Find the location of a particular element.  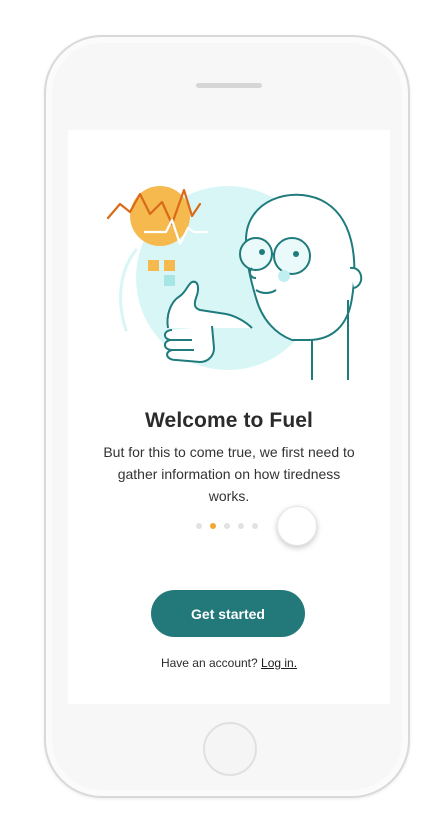

pagination-dots is located at coordinates (227, 526).